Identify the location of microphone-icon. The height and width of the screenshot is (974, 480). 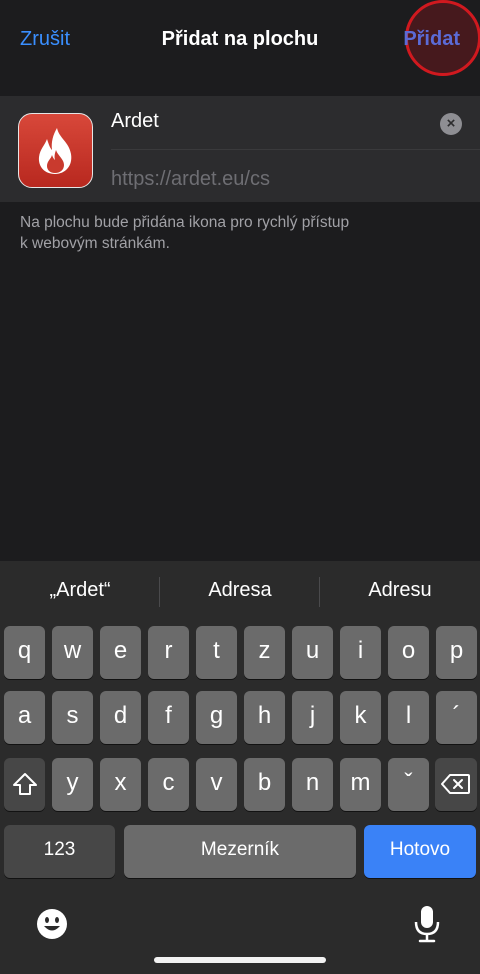
(427, 924).